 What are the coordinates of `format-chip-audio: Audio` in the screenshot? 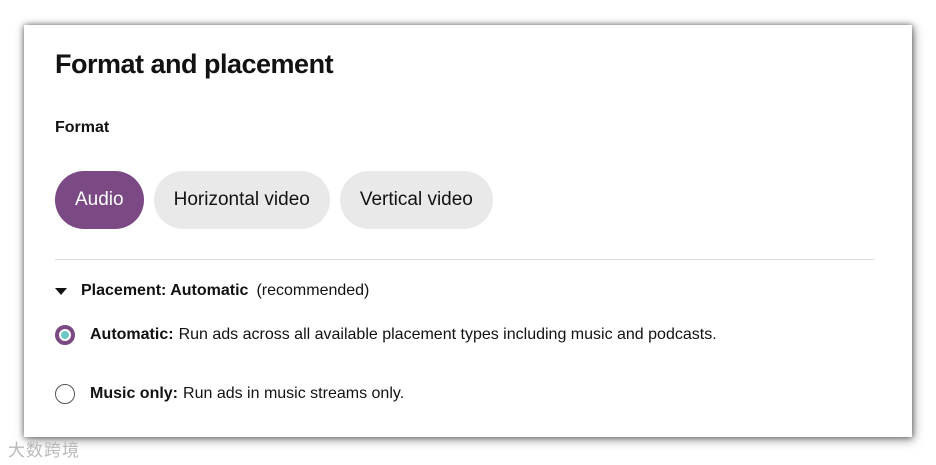 It's located at (99, 200).